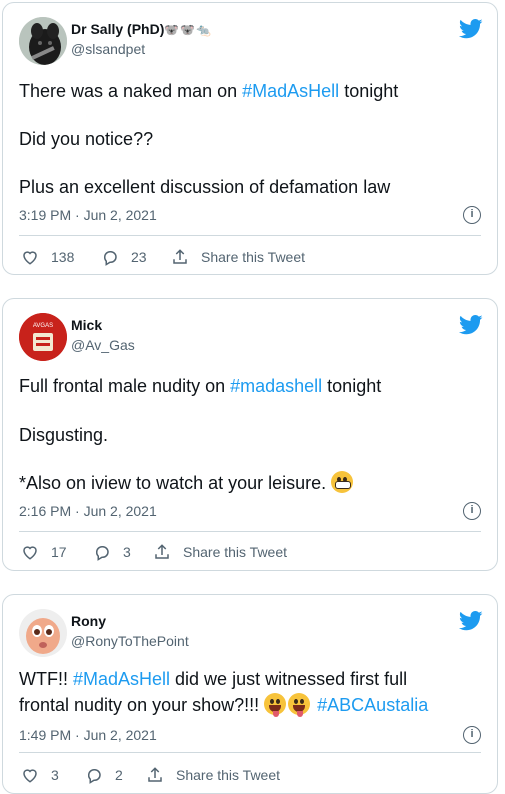 This screenshot has width=505, height=794. I want to click on grimacing-emoji-icon, so click(342, 482).